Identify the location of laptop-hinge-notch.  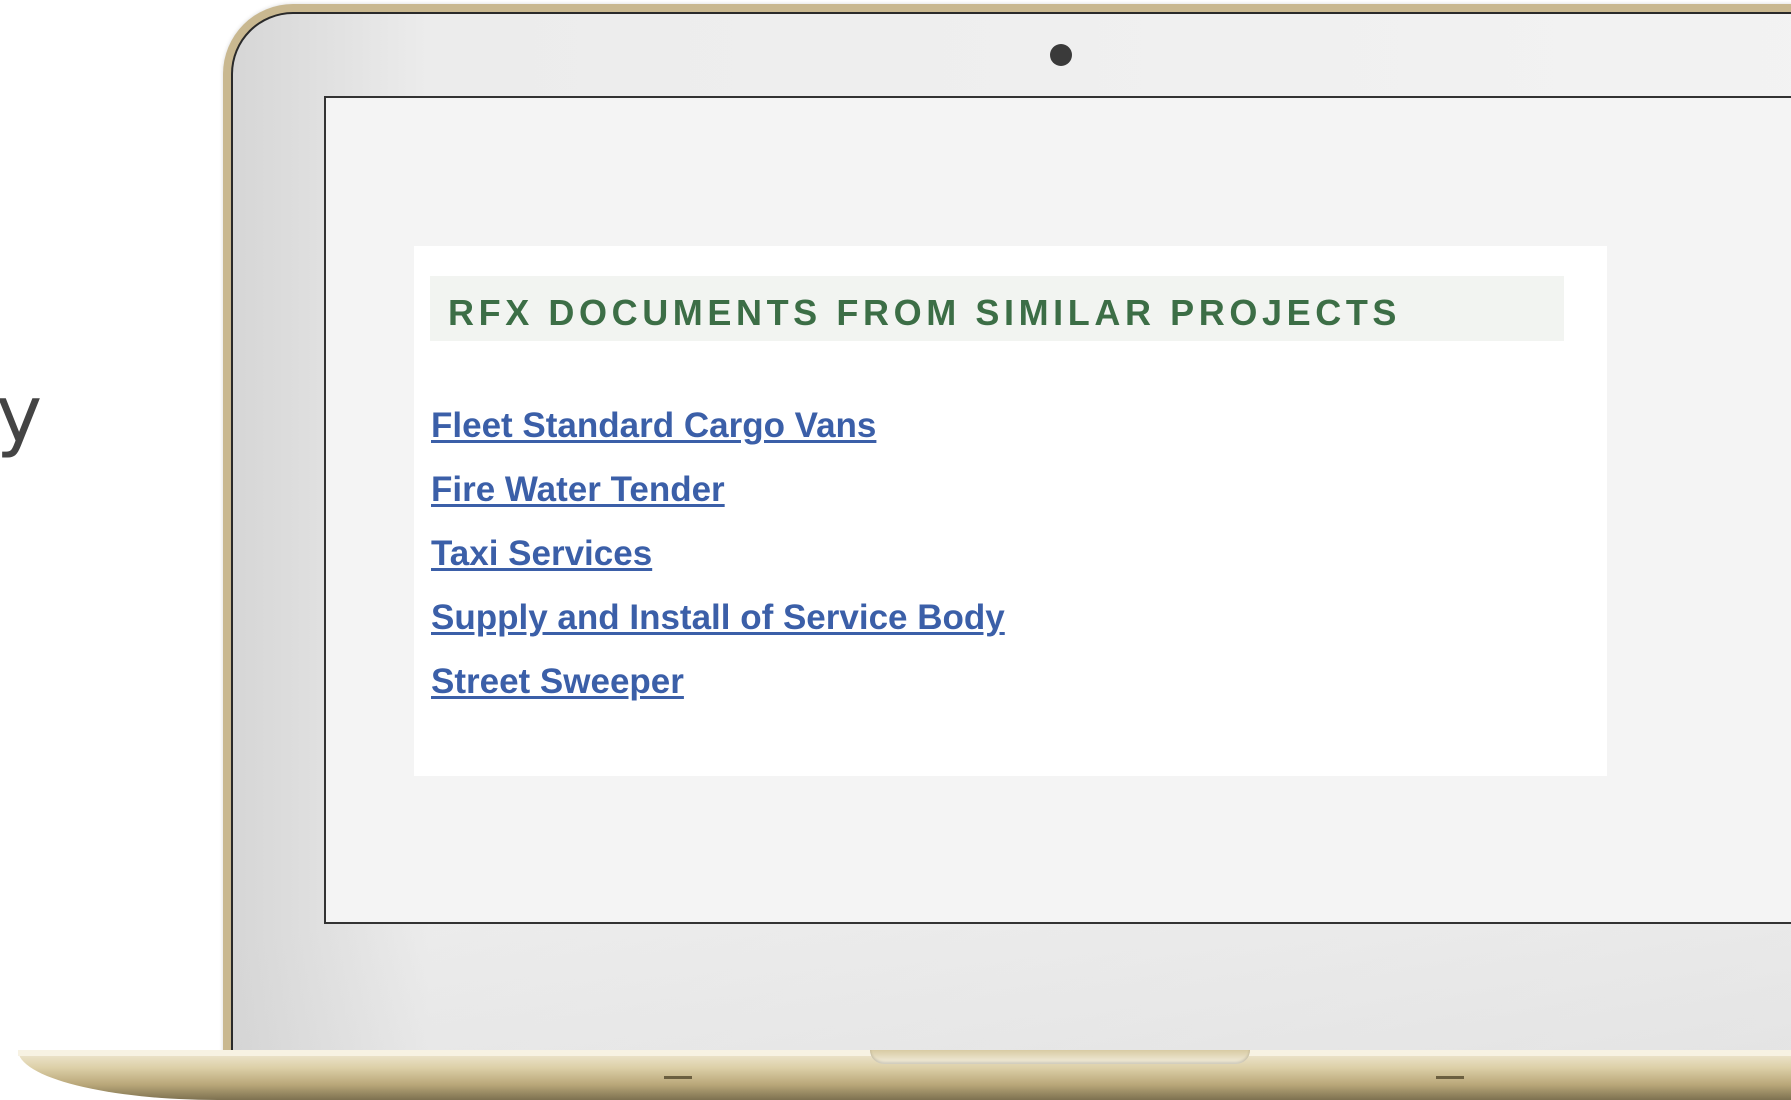
(1060, 1057).